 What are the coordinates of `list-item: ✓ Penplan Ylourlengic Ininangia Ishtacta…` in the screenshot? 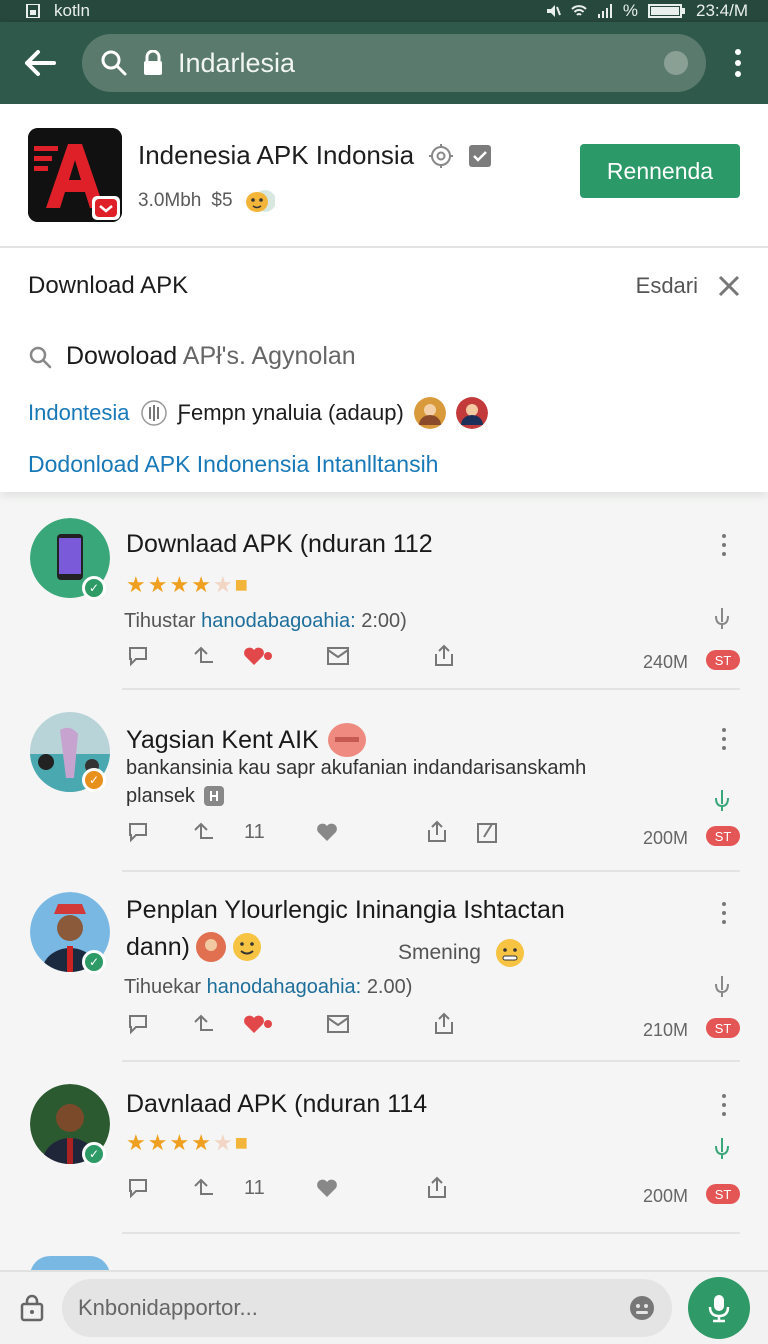 It's located at (384, 966).